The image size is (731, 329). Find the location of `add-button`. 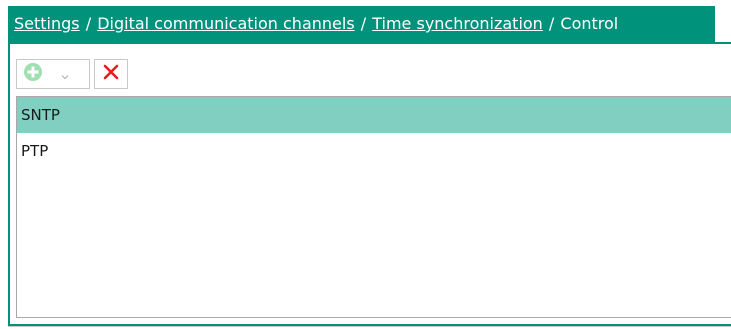

add-button is located at coordinates (53, 74).